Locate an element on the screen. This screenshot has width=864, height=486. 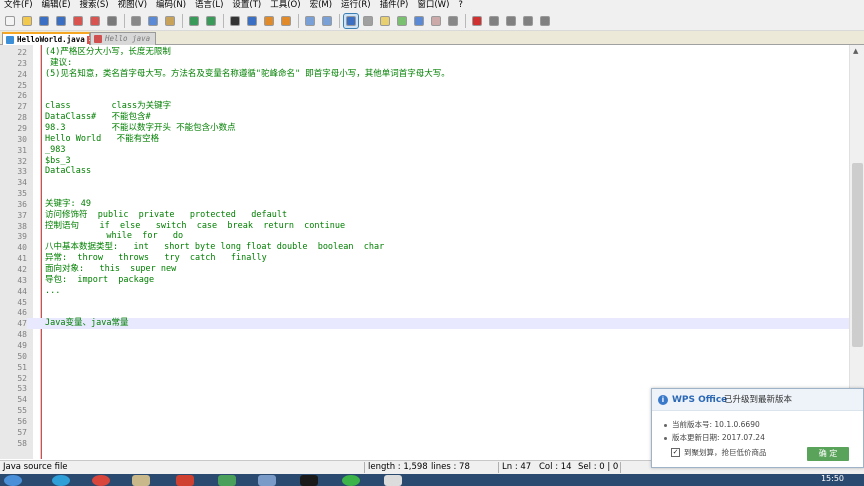
menu-item: 设置(T) is located at coordinates (246, 5).